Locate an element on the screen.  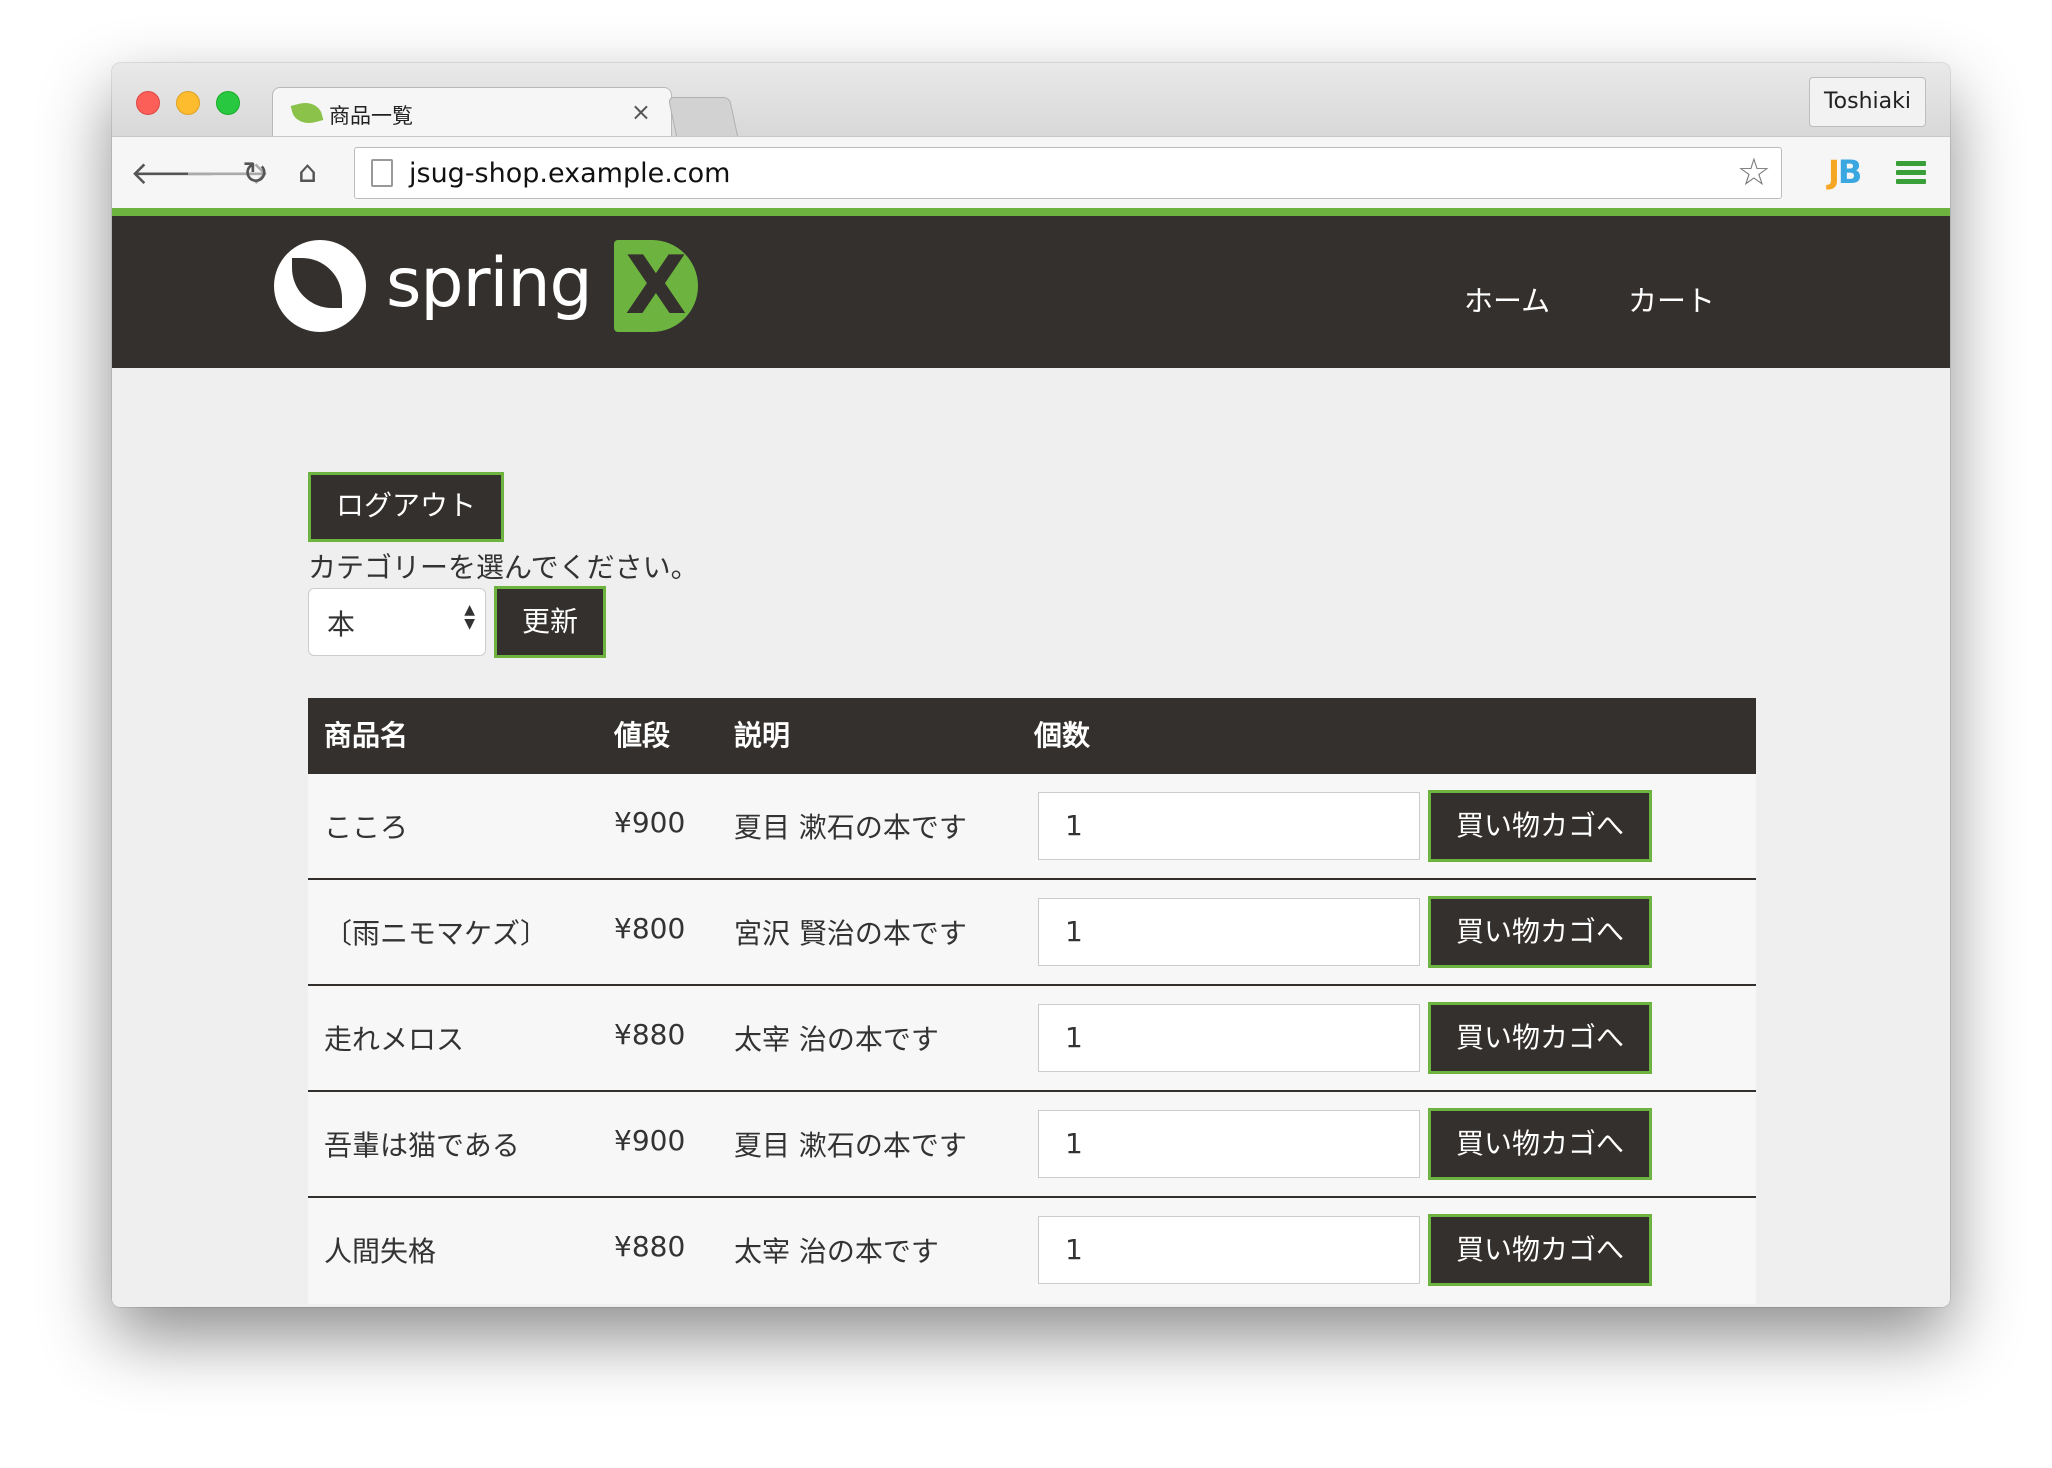
category-selected-value: 本 is located at coordinates (341, 624).